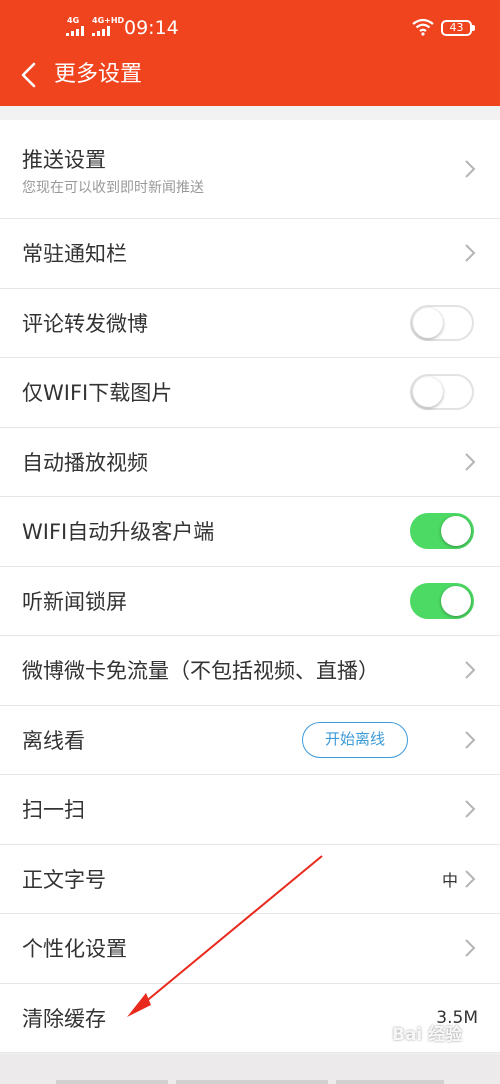  Describe the element at coordinates (442, 531) in the screenshot. I see `wifi-auto-upgrade-toggle` at that location.